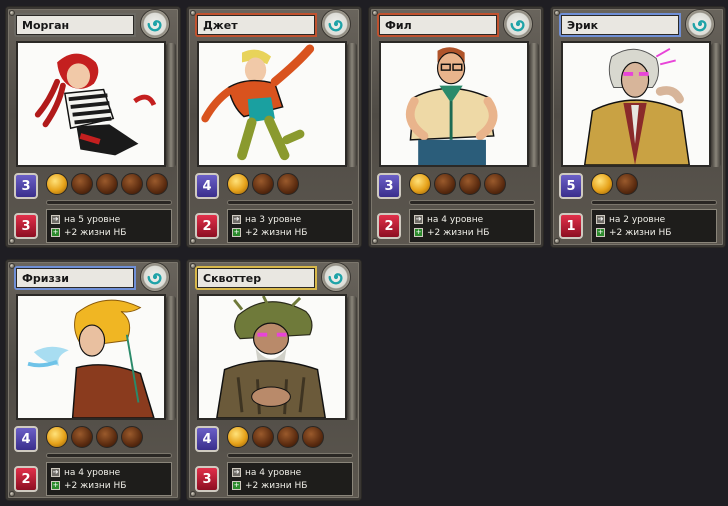 The width and height of the screenshot is (728, 506). I want to click on character-card-jet: Джет 4 2 ➔ на 3 уровне + +2 жизни НБ, so click(274, 127).